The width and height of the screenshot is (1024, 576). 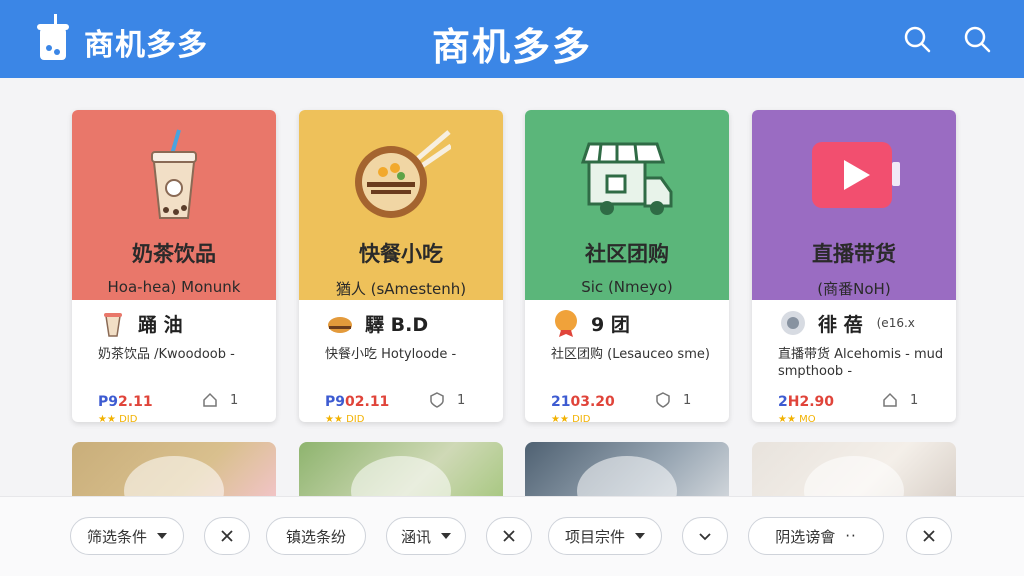 I want to click on card-body: 9 团 社区团购 (Lesauceo sme) 2103.20 1 ★★ DID, so click(x=627, y=361).